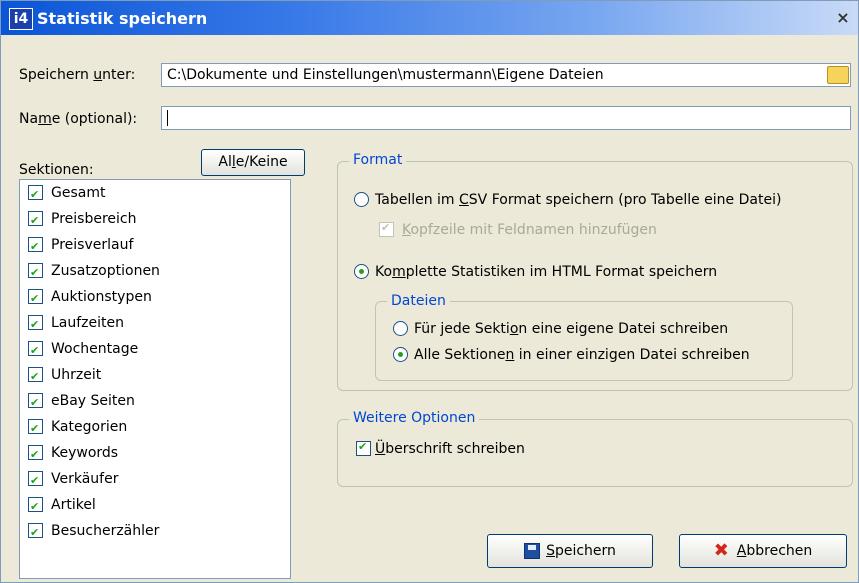 This screenshot has width=859, height=583. Describe the element at coordinates (56, 170) in the screenshot. I see `sections-label: Sektionen:` at that location.